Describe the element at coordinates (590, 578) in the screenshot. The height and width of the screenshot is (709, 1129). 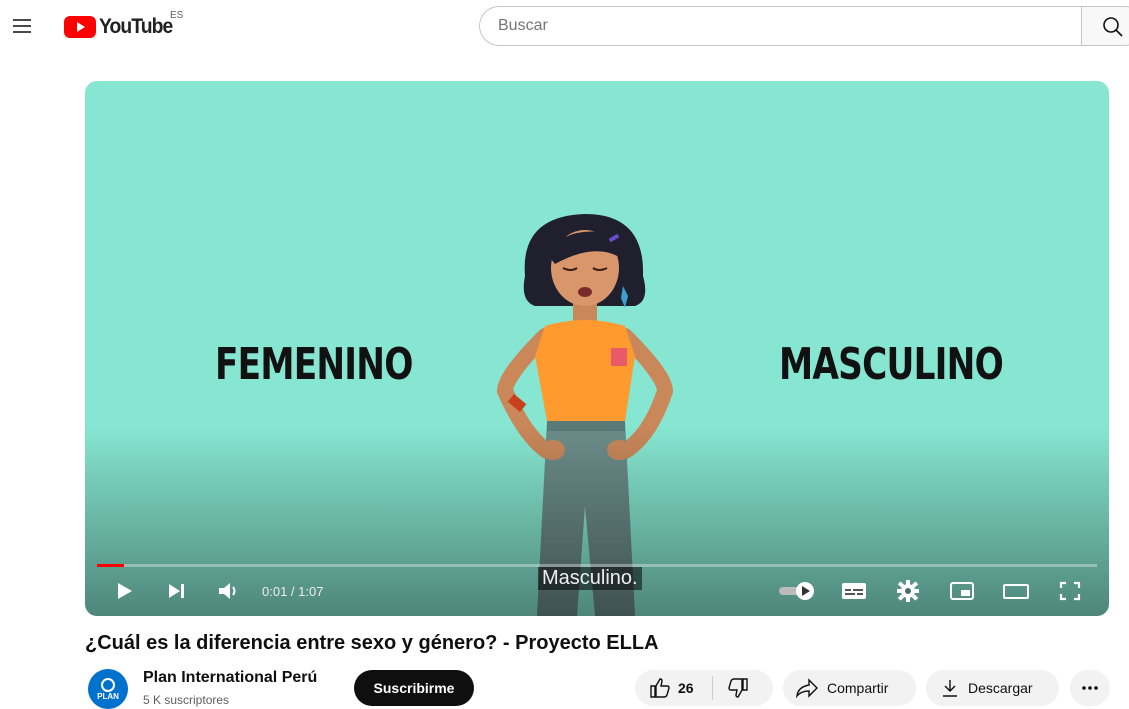
I see `subtitle-caption: Masculino.` at that location.